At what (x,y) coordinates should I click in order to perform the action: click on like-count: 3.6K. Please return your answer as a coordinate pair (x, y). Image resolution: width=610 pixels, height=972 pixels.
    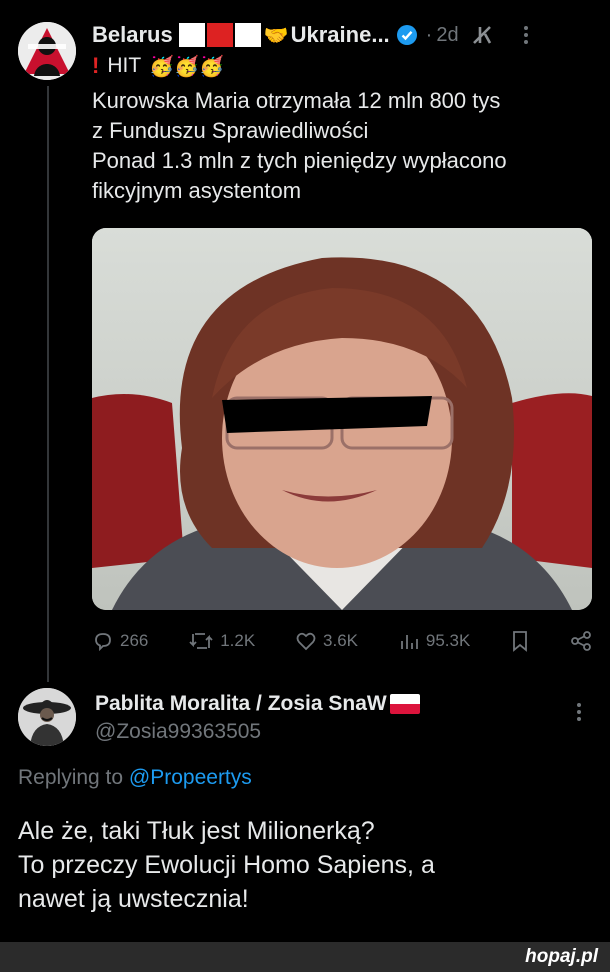
    Looking at the image, I should click on (341, 640).